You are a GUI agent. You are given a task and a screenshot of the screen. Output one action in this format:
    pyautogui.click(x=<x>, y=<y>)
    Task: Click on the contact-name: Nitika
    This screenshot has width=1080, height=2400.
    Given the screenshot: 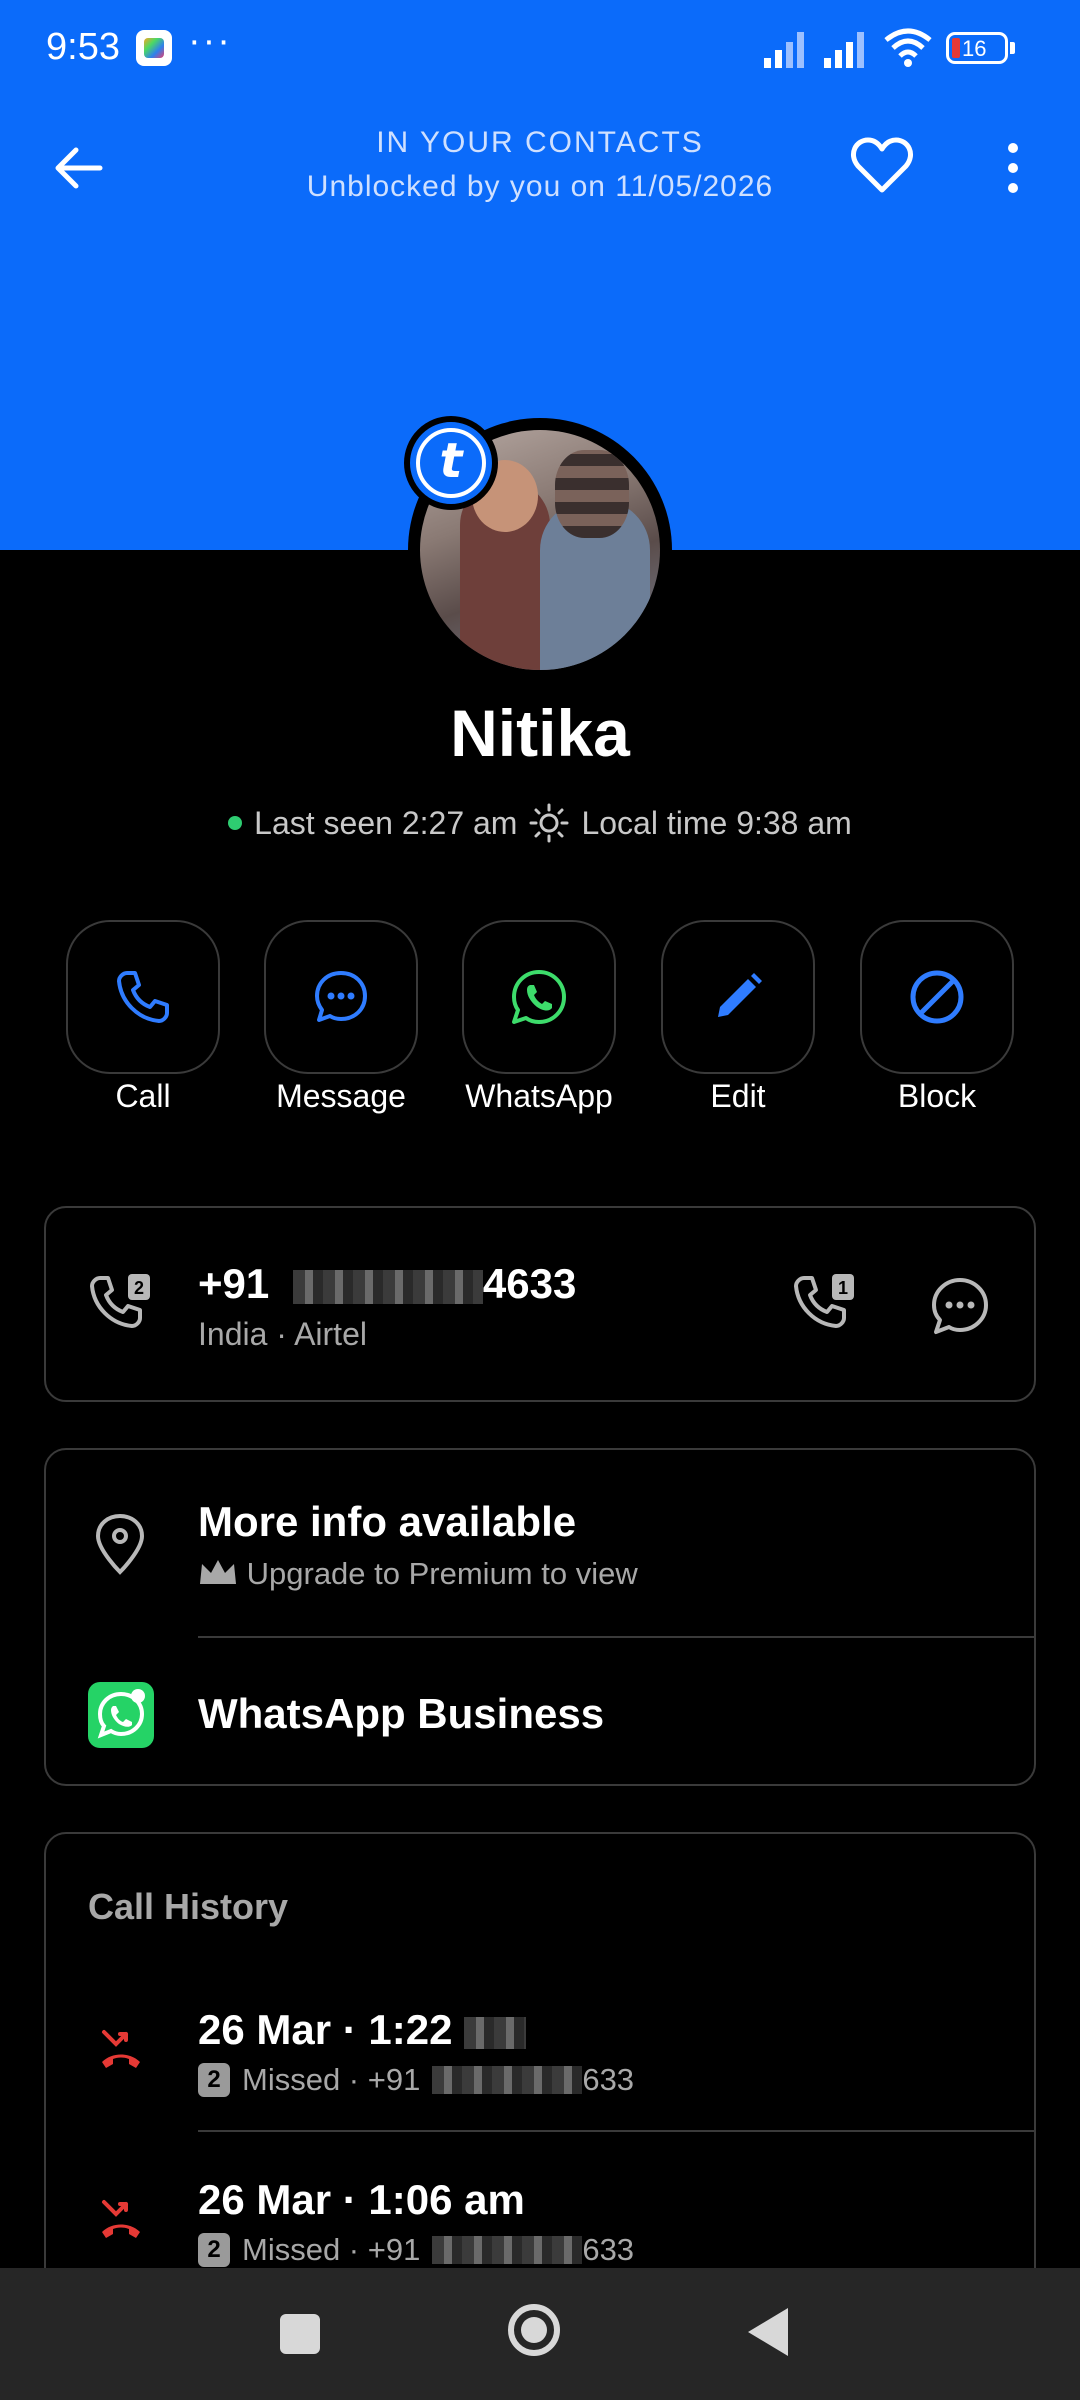 What is the action you would take?
    pyautogui.click(x=540, y=733)
    